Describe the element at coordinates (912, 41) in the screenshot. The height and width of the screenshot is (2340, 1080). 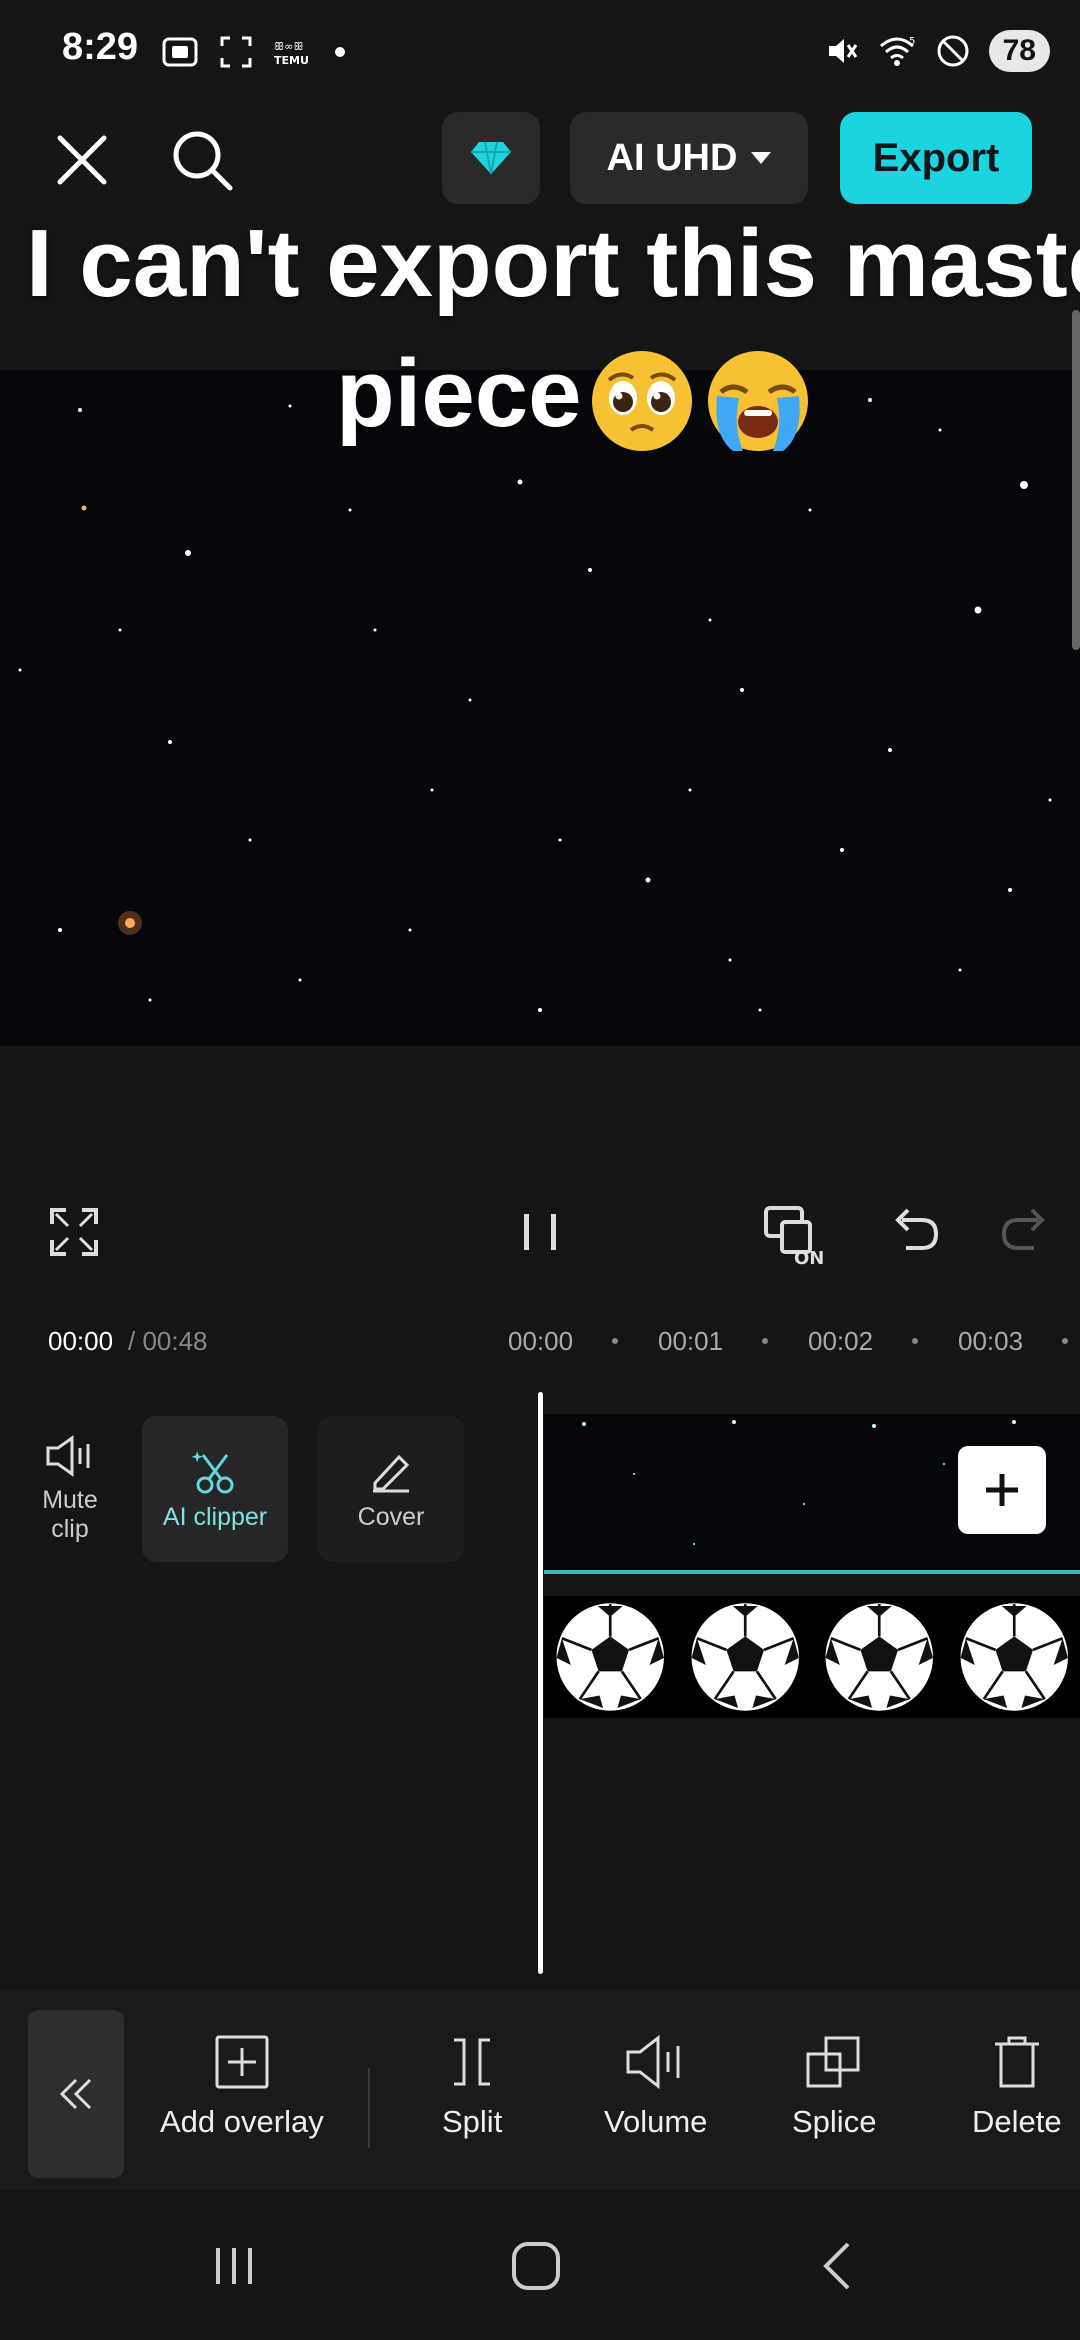
I see `svg-text: 5` at that location.